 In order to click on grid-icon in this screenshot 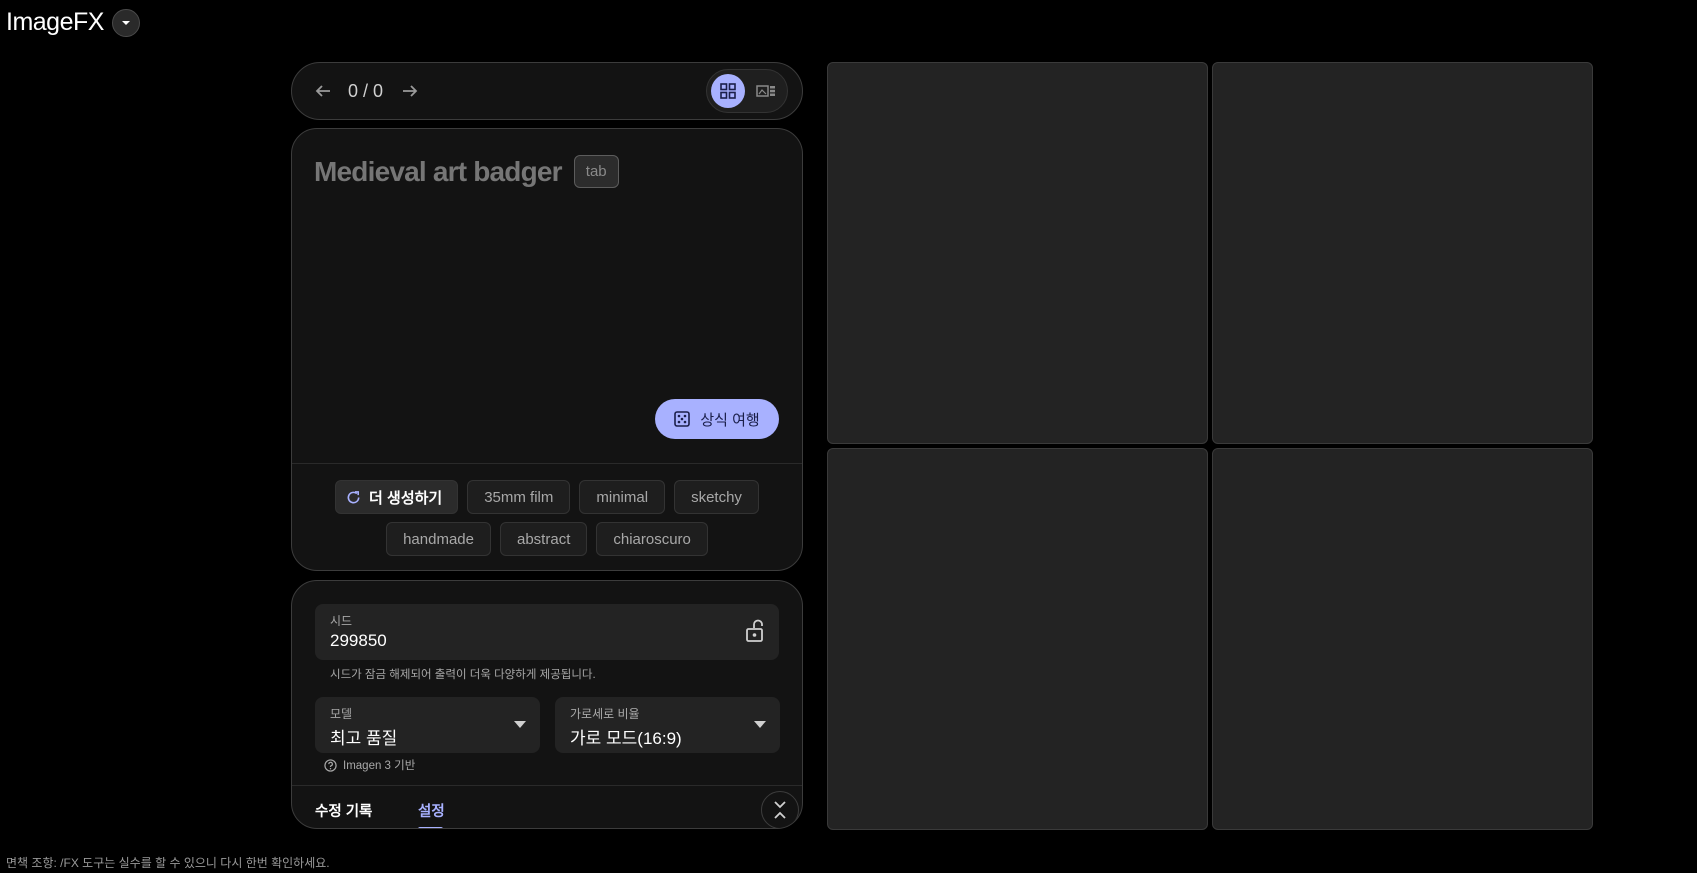, I will do `click(728, 91)`.